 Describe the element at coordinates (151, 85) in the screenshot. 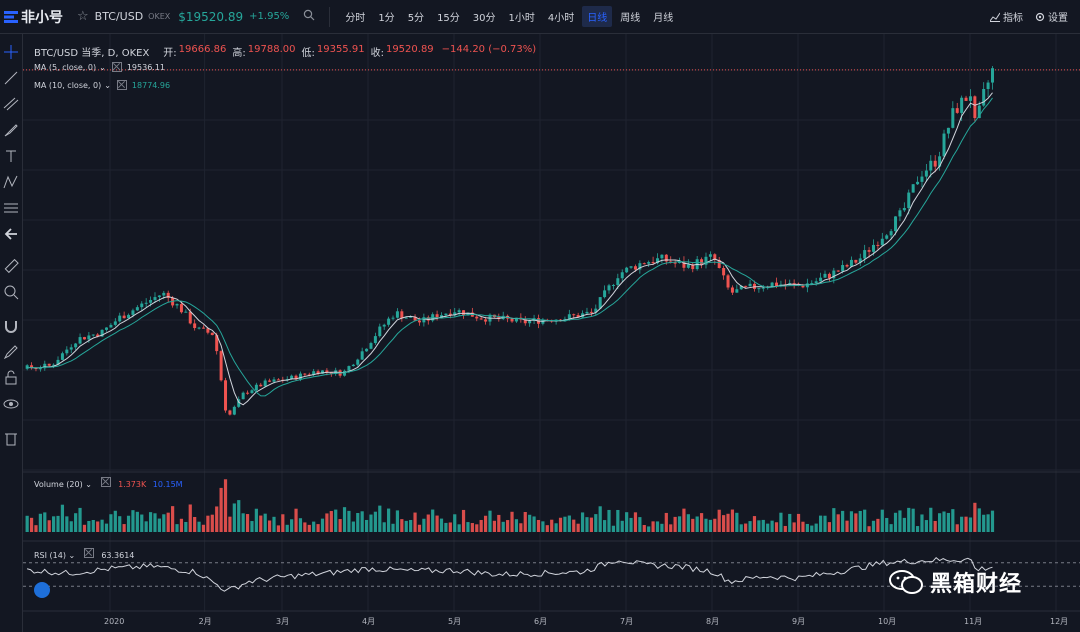

I see `ma10-value: 18774.96` at that location.